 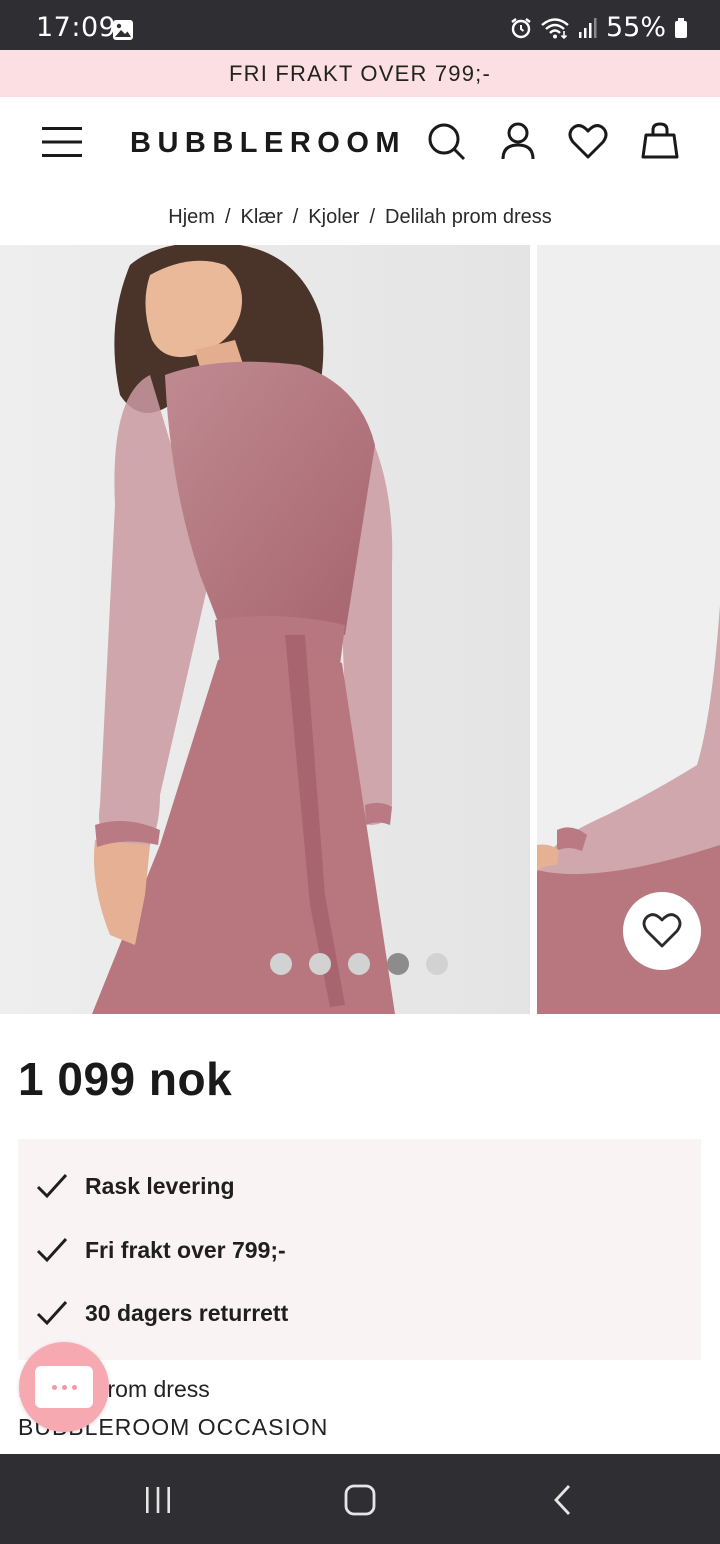 What do you see at coordinates (518, 141) in the screenshot?
I see `account-icon` at bounding box center [518, 141].